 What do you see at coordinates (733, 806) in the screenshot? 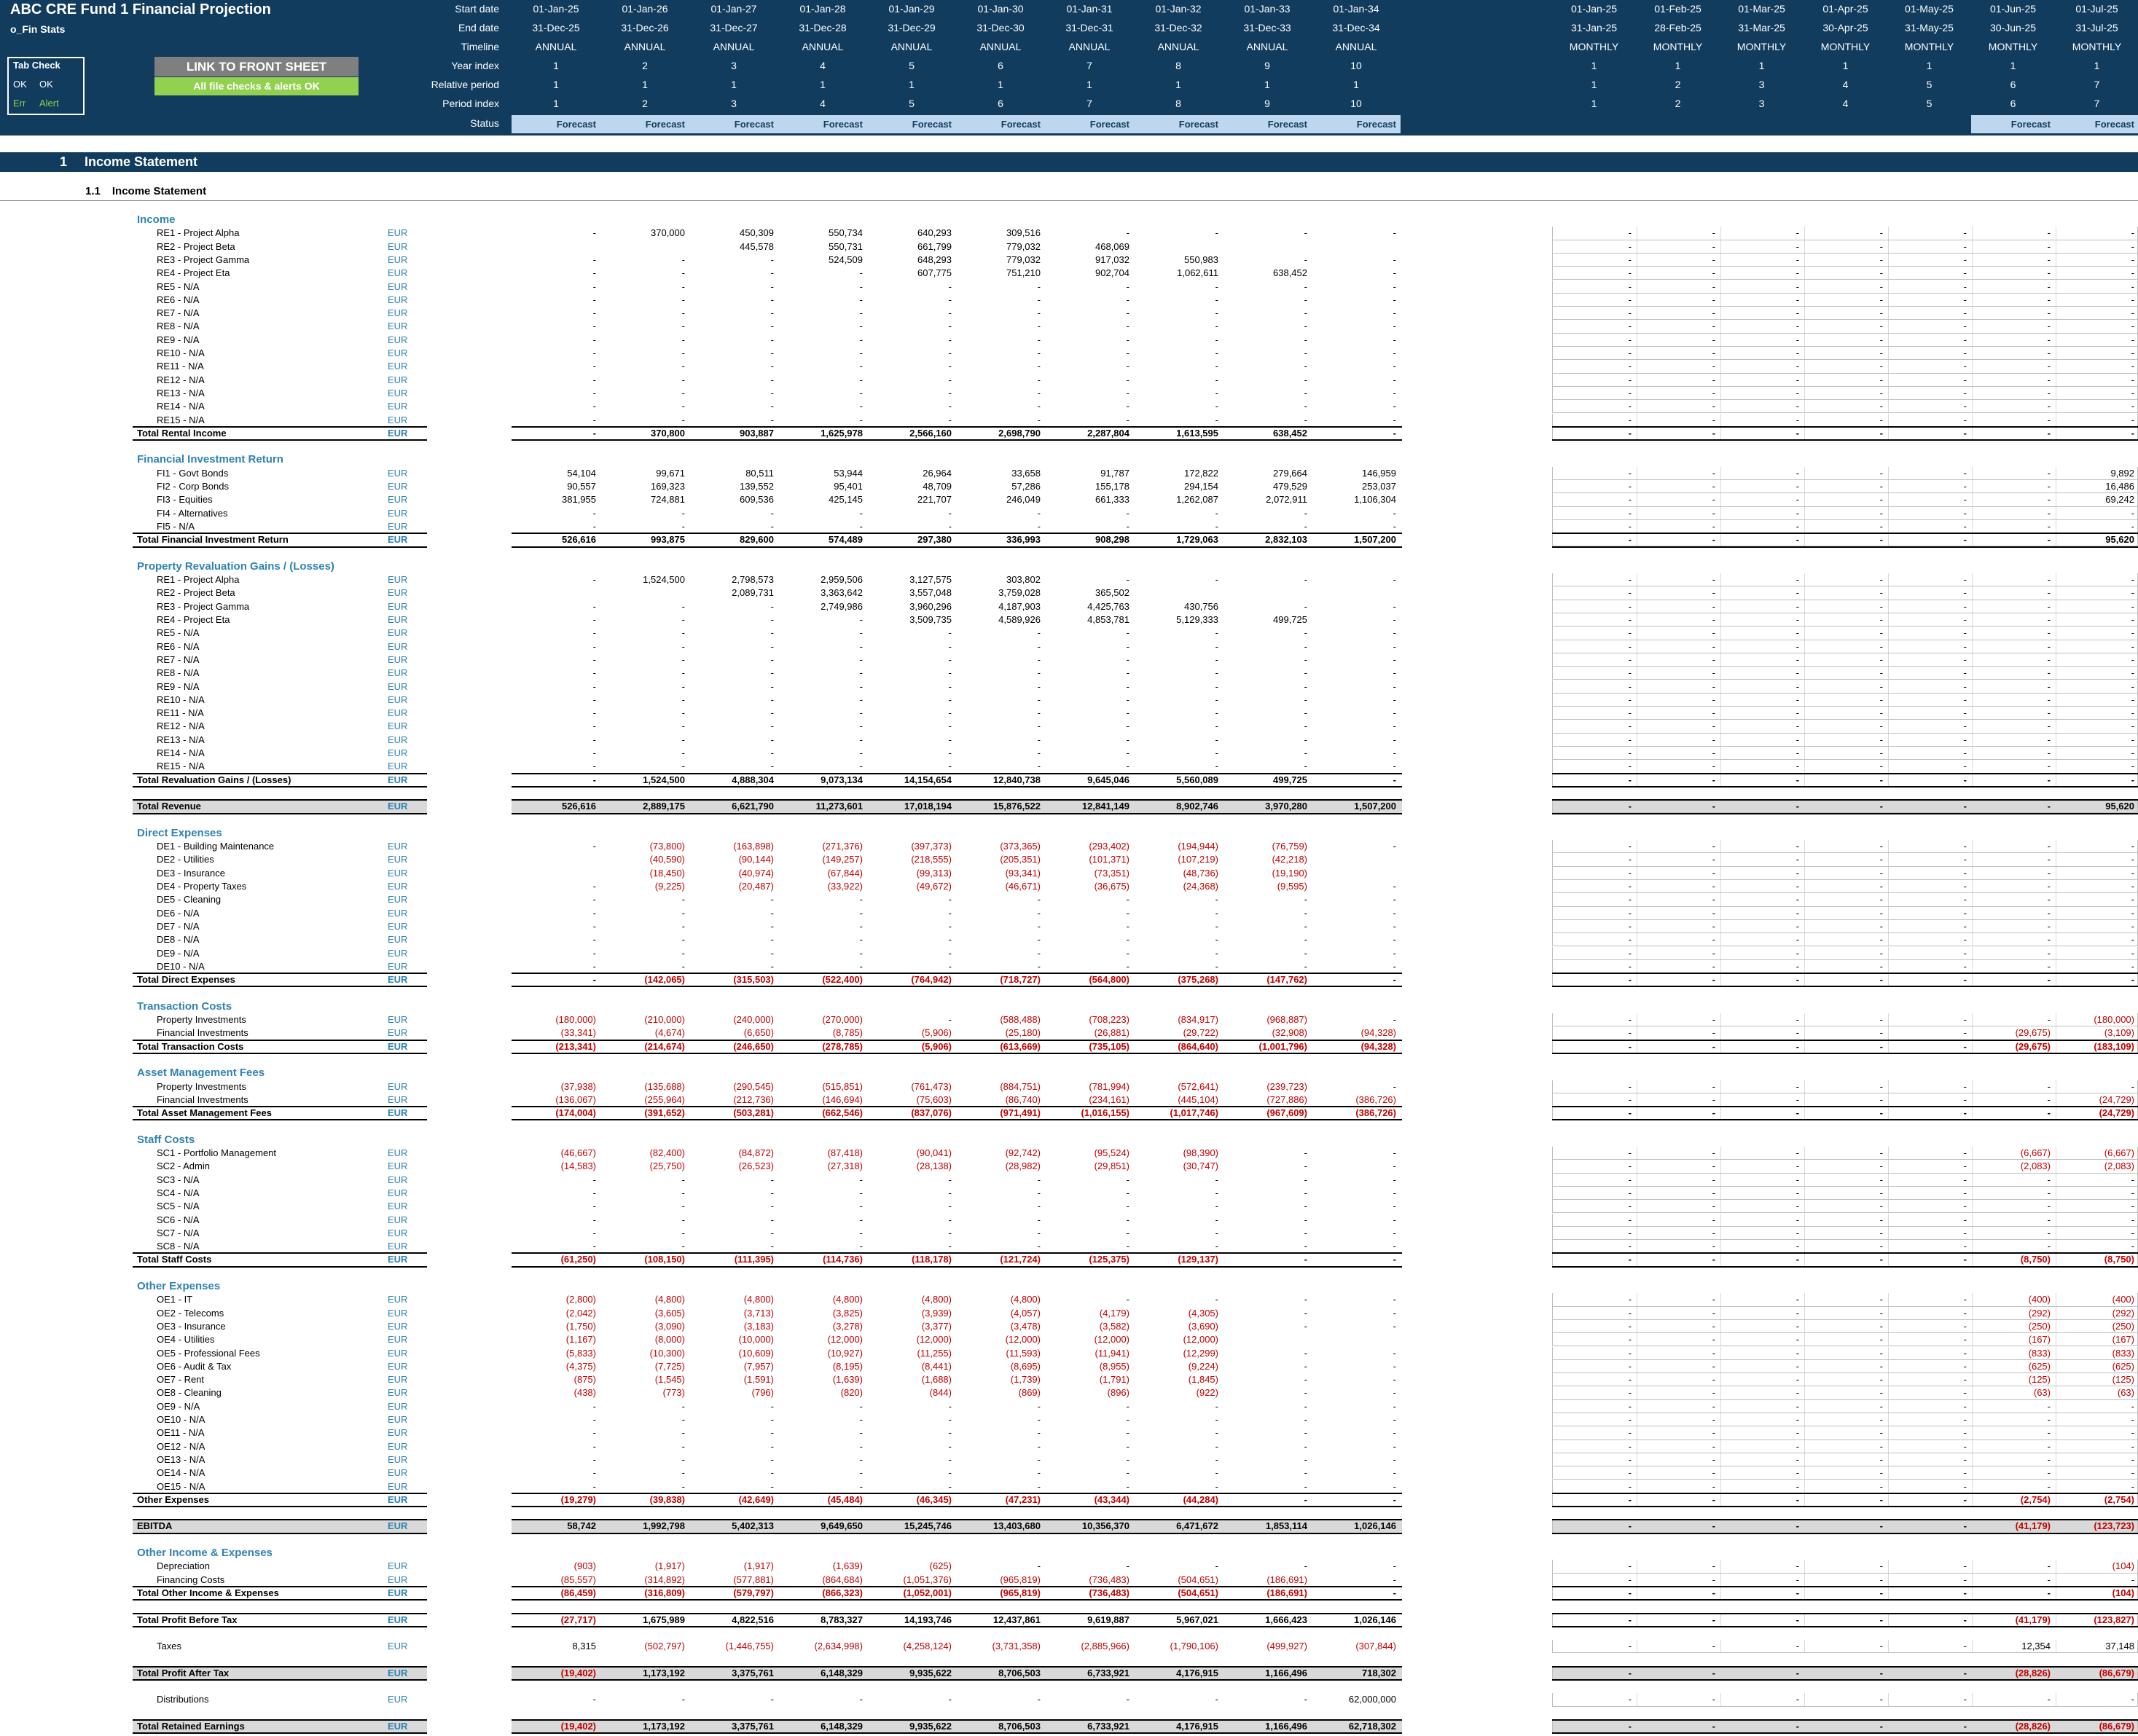
I see `annual-value-cell: 6,621,790` at bounding box center [733, 806].